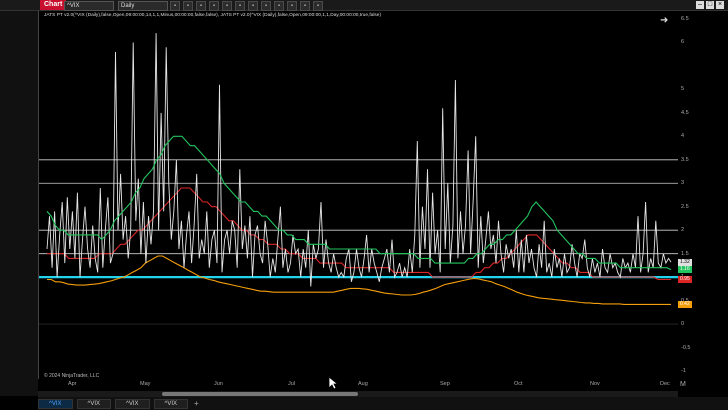 This screenshot has width=728, height=410. Describe the element at coordinates (359, 280) in the screenshot. I see `series-line-orange` at that location.